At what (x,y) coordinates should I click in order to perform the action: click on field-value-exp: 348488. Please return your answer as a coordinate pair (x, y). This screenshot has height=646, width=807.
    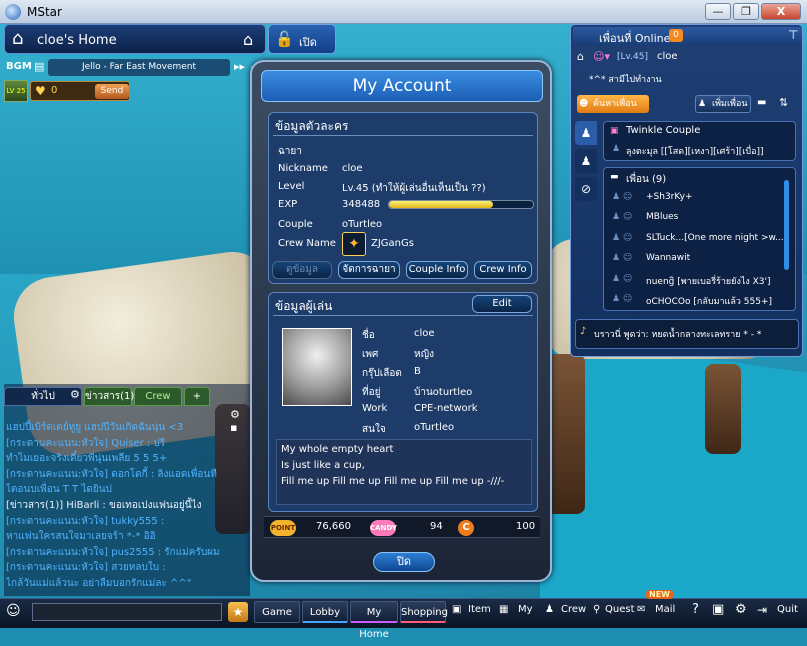
    Looking at the image, I should click on (361, 204).